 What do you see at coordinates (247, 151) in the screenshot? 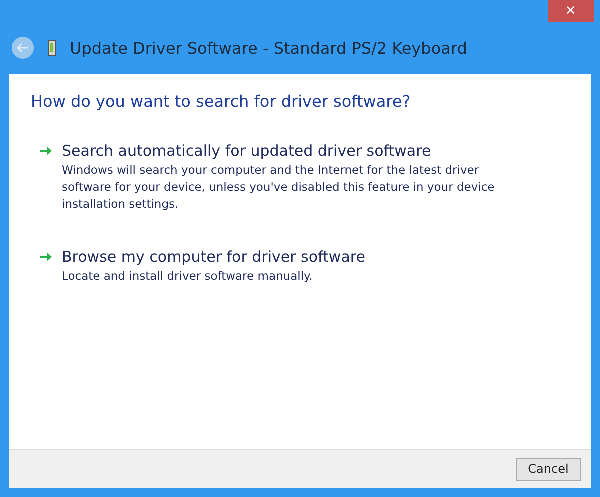
I see `option-link: Search automatically for updated driver software` at bounding box center [247, 151].